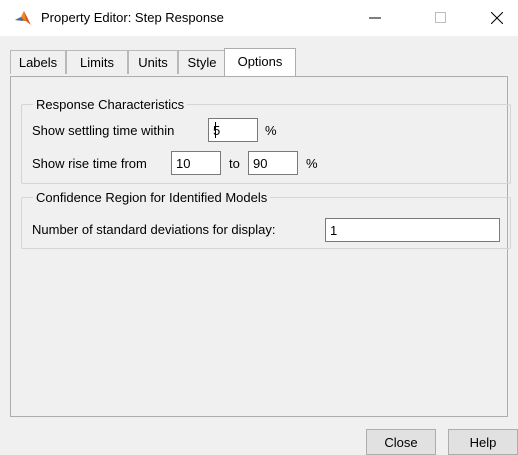 This screenshot has height=455, width=518. Describe the element at coordinates (273, 163) in the screenshot. I see `rise-time-to-input` at that location.